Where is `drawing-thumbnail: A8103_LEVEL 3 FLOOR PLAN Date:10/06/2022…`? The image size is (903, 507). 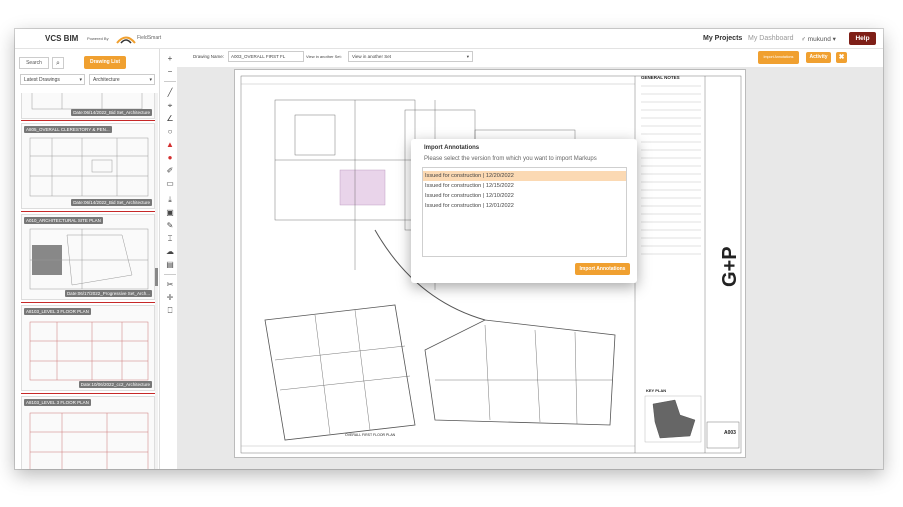 drawing-thumbnail: A8103_LEVEL 3 FLOOR PLAN Date:10/06/2022… is located at coordinates (88, 348).